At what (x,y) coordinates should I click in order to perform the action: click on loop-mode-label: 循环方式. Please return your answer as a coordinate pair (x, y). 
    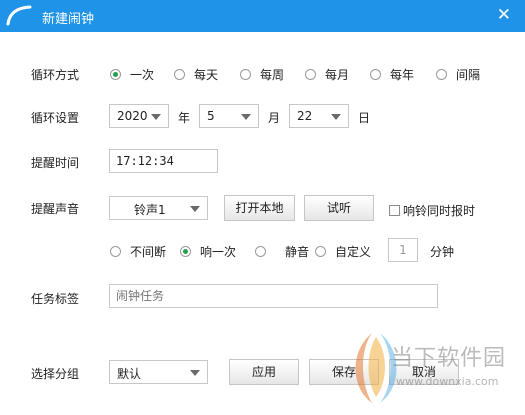
    Looking at the image, I should click on (55, 75).